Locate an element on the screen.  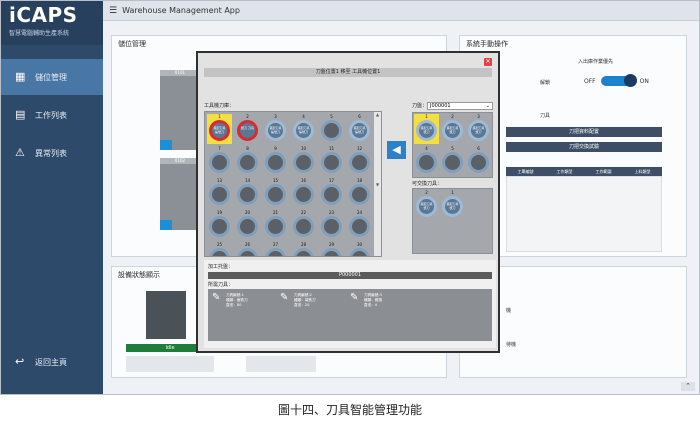
tool-slot: 17 is located at coordinates (331, 193).